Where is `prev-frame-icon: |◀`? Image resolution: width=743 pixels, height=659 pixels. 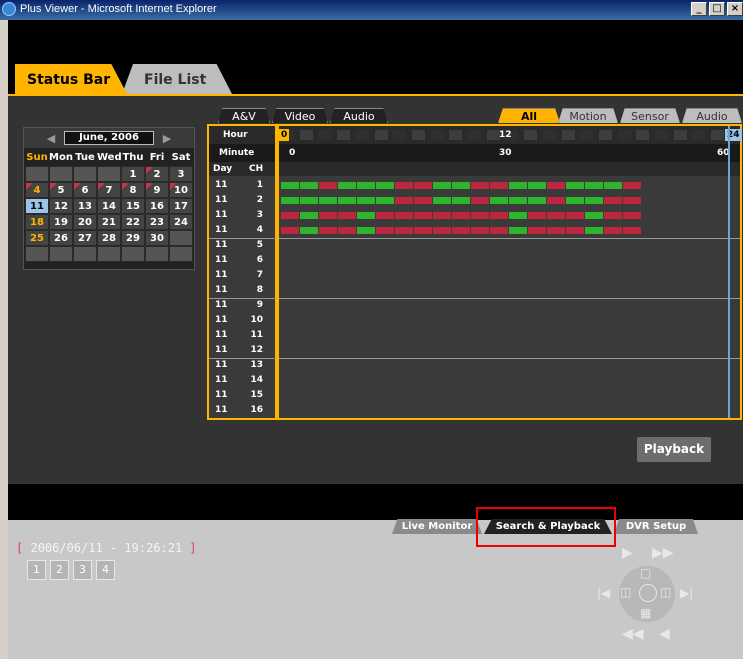
prev-frame-icon: |◀ is located at coordinates (603, 593).